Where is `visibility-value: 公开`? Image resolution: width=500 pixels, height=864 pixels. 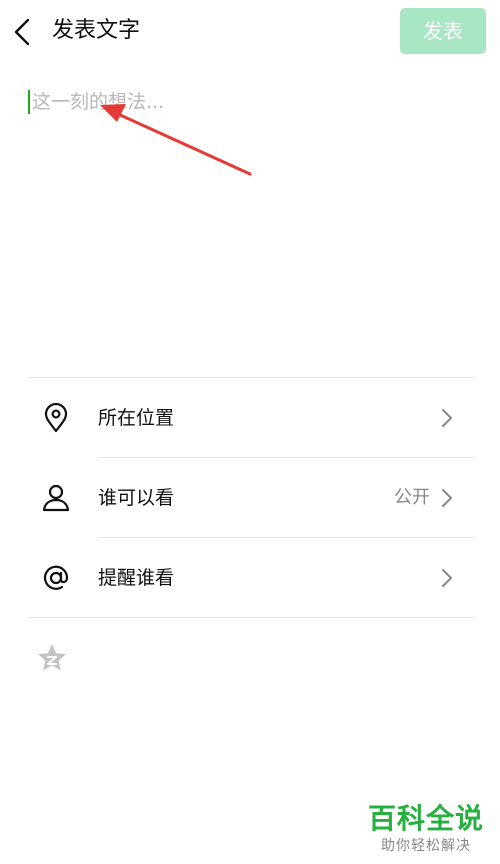
visibility-value: 公开 is located at coordinates (412, 497).